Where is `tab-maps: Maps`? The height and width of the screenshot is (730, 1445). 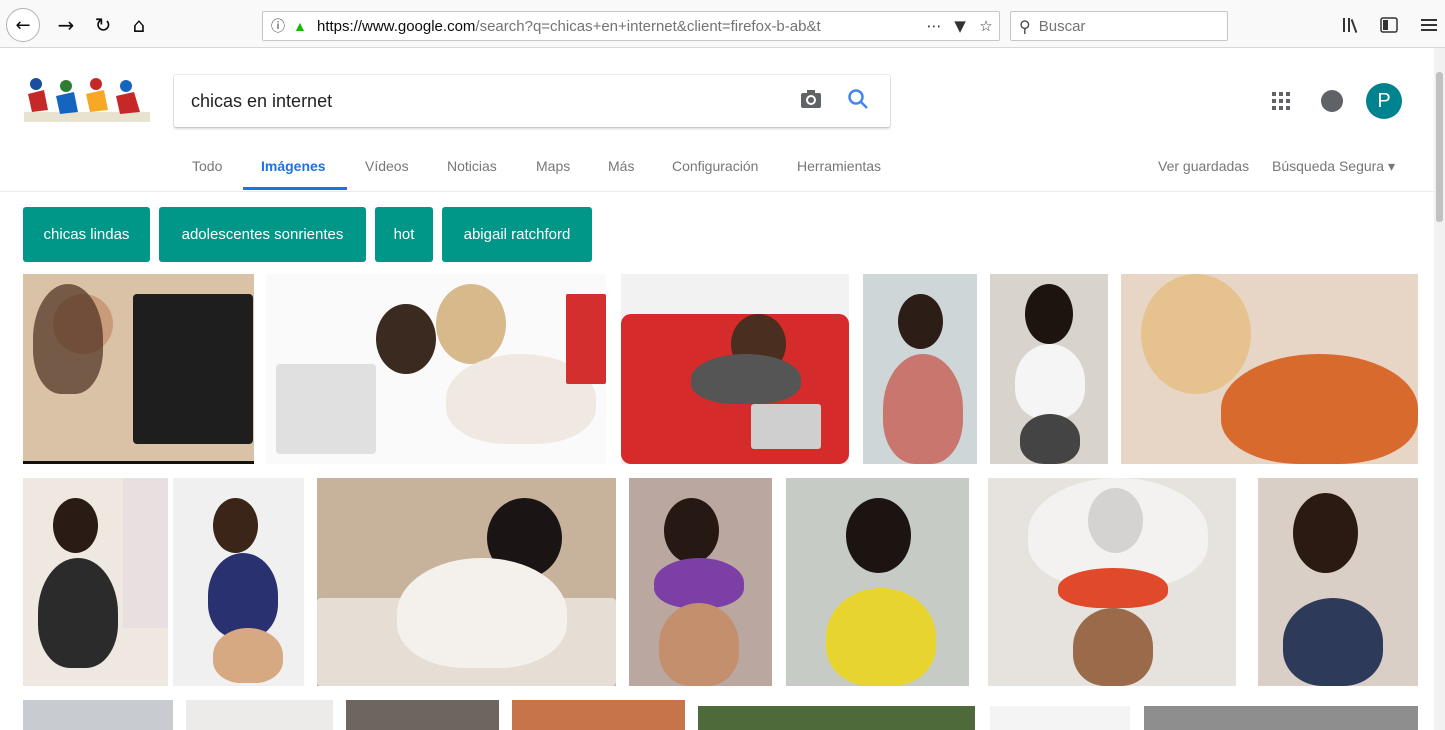
tab-maps: Maps is located at coordinates (553, 166).